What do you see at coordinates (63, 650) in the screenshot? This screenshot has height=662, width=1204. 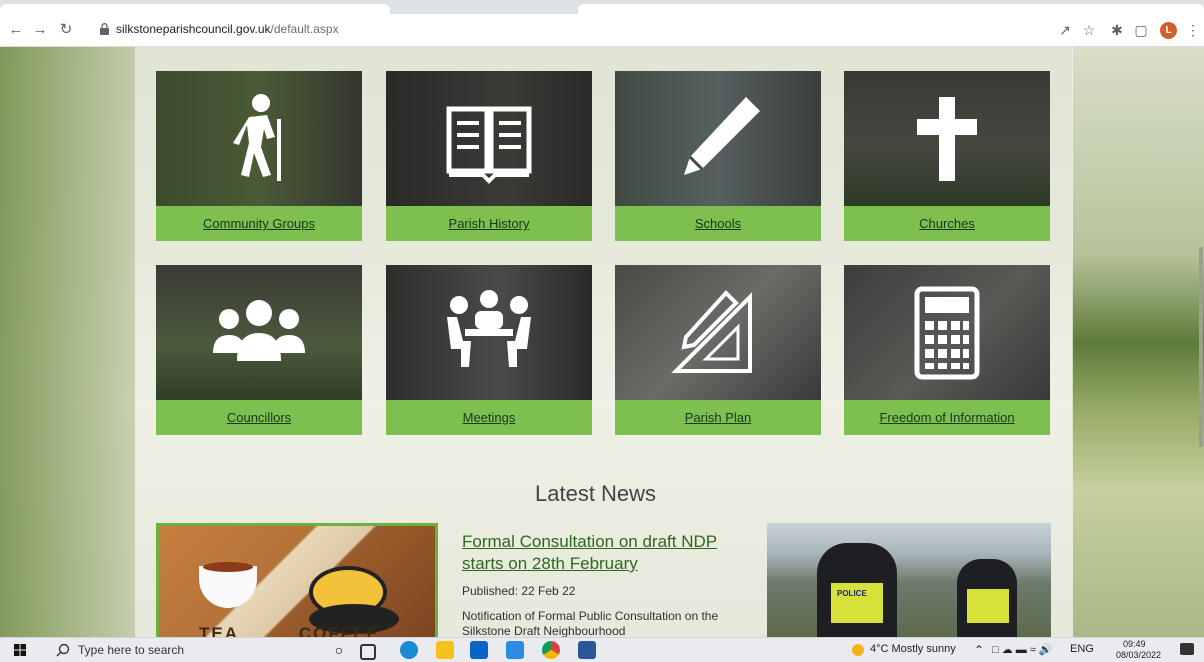 I see `search-icon` at bounding box center [63, 650].